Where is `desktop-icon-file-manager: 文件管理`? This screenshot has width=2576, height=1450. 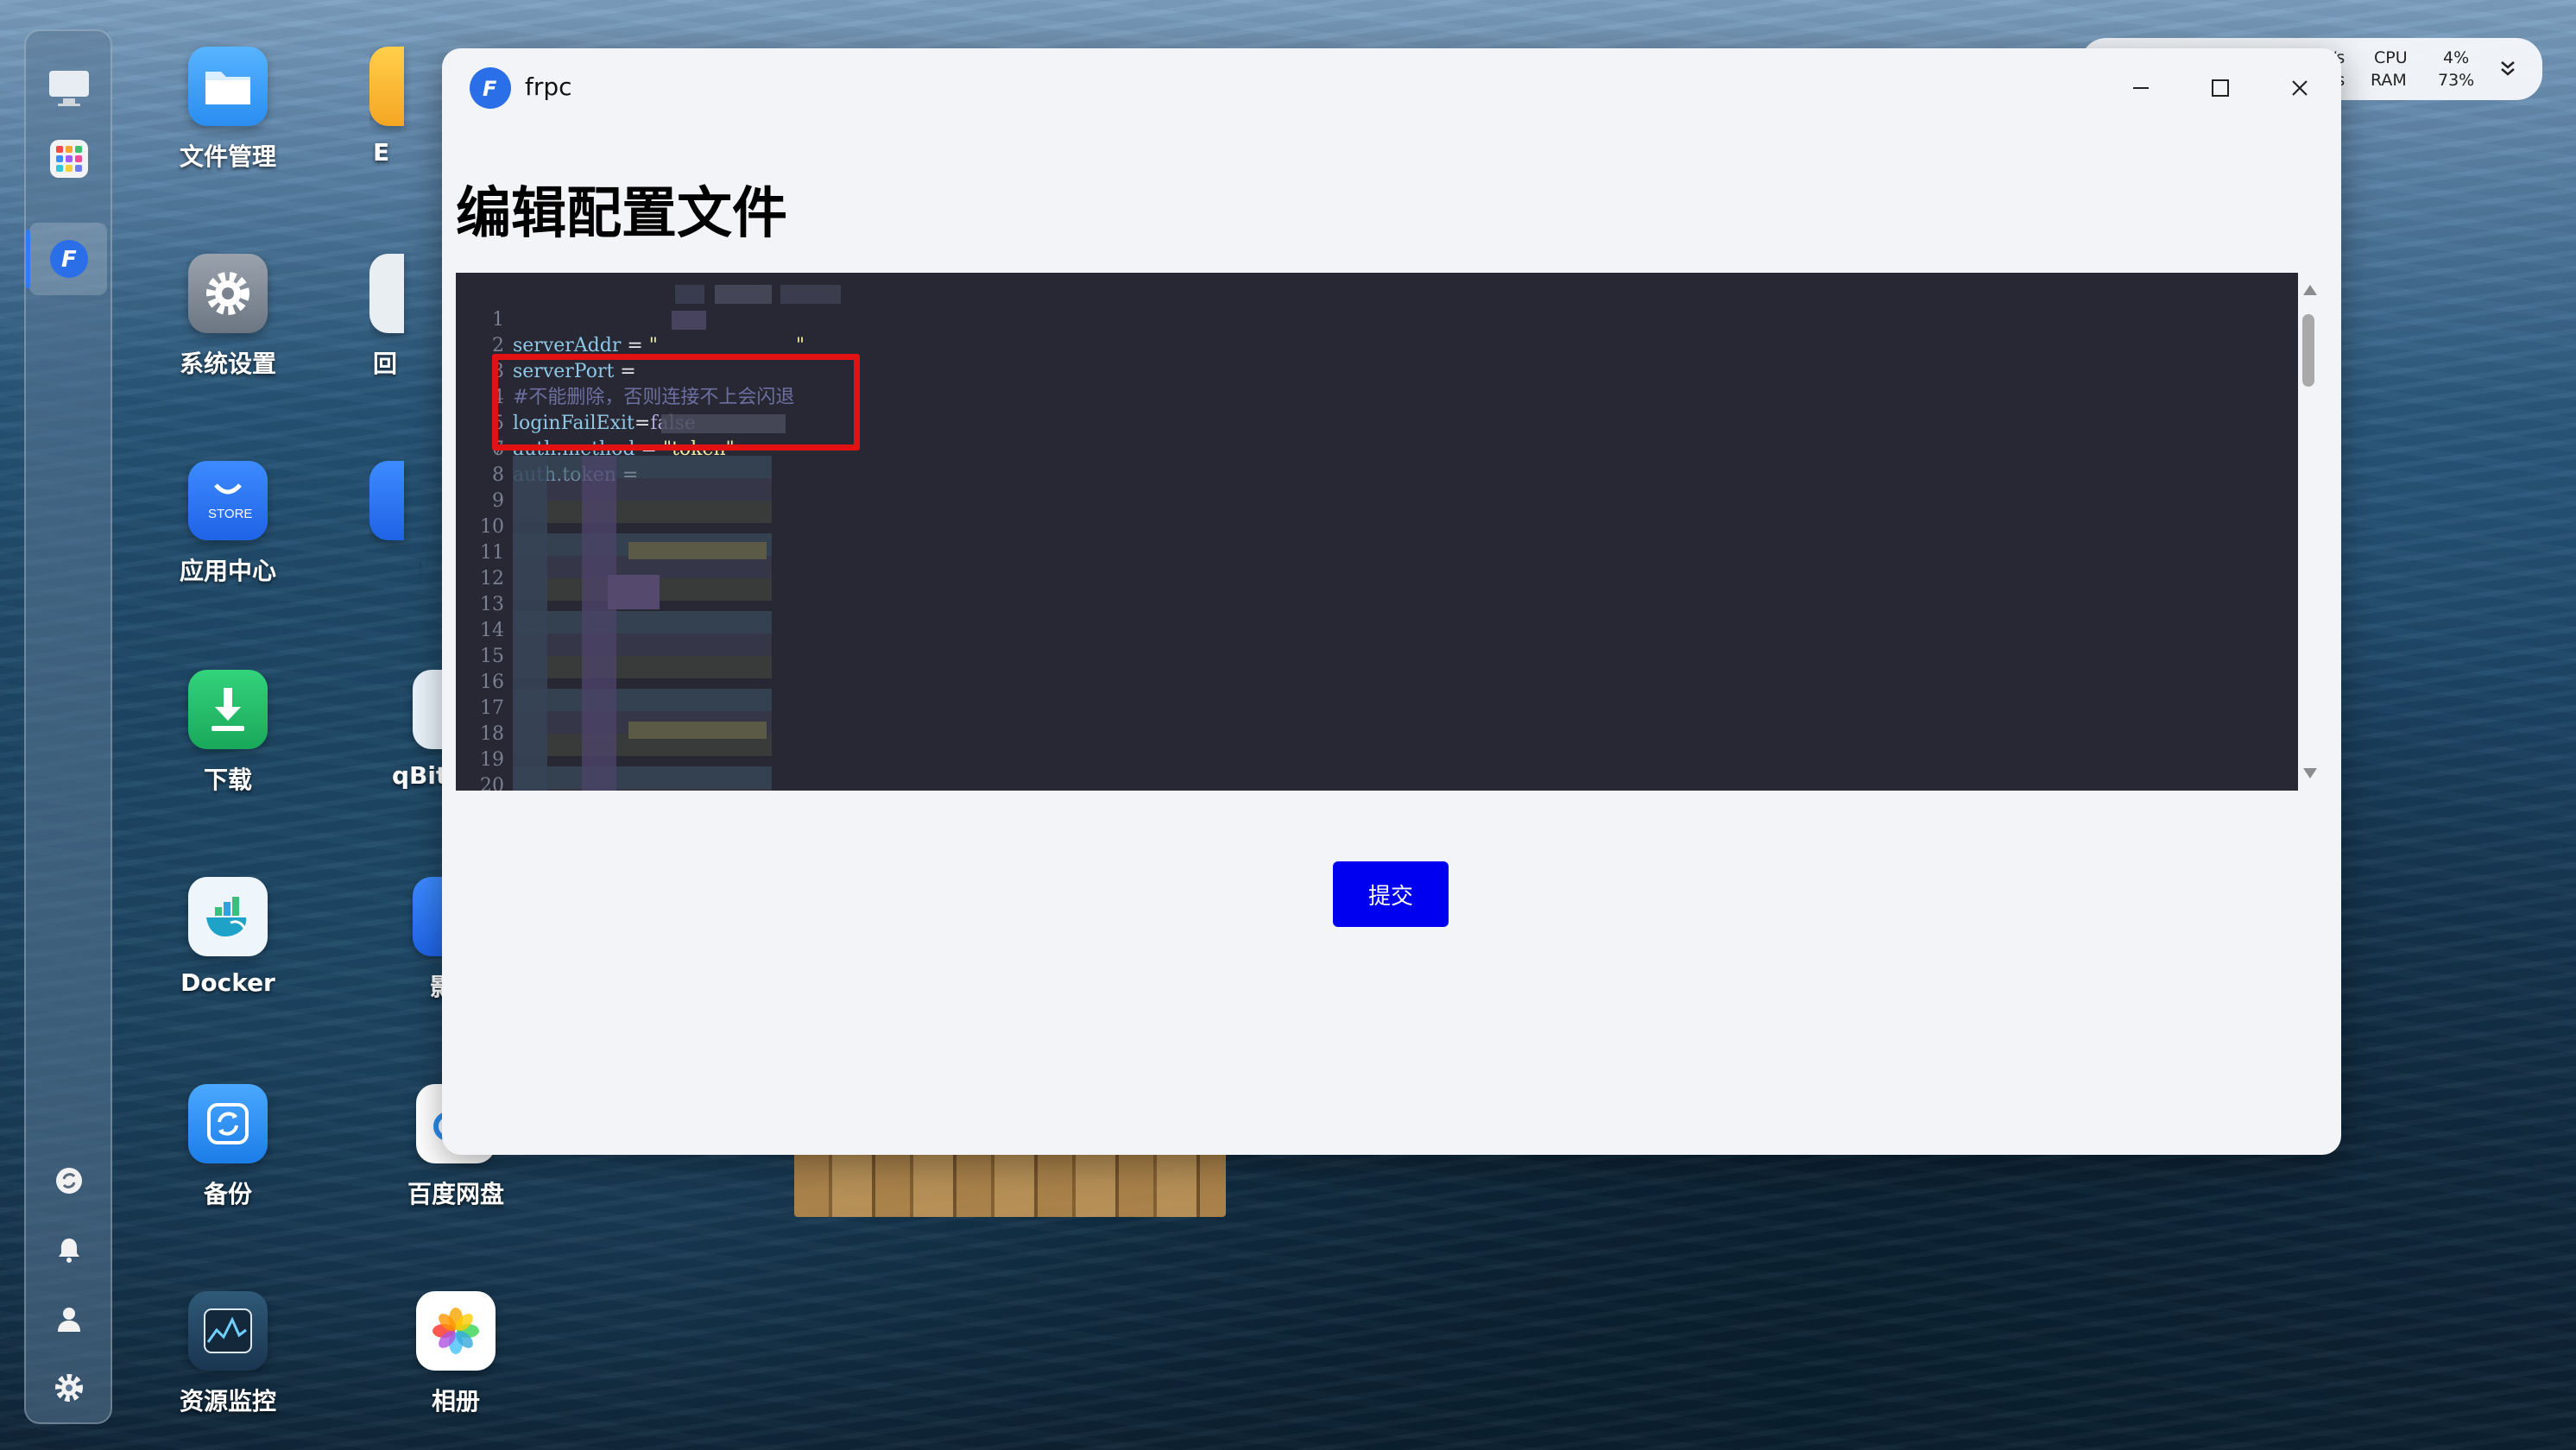 desktop-icon-file-manager: 文件管理 is located at coordinates (228, 110).